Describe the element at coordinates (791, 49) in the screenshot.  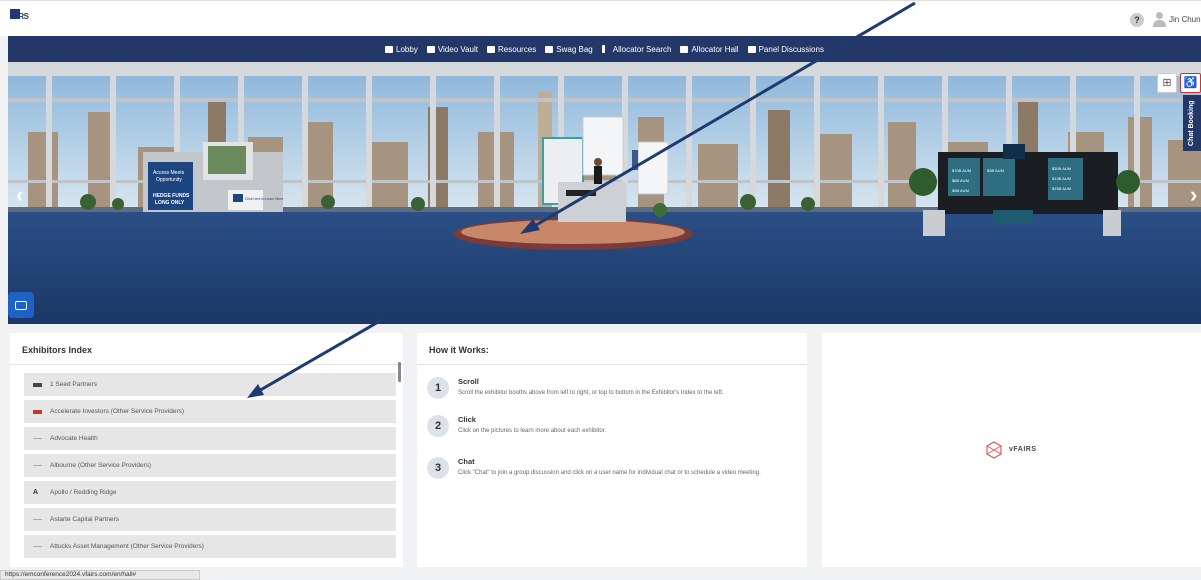
I see `nav-label: Panel Discussions` at that location.